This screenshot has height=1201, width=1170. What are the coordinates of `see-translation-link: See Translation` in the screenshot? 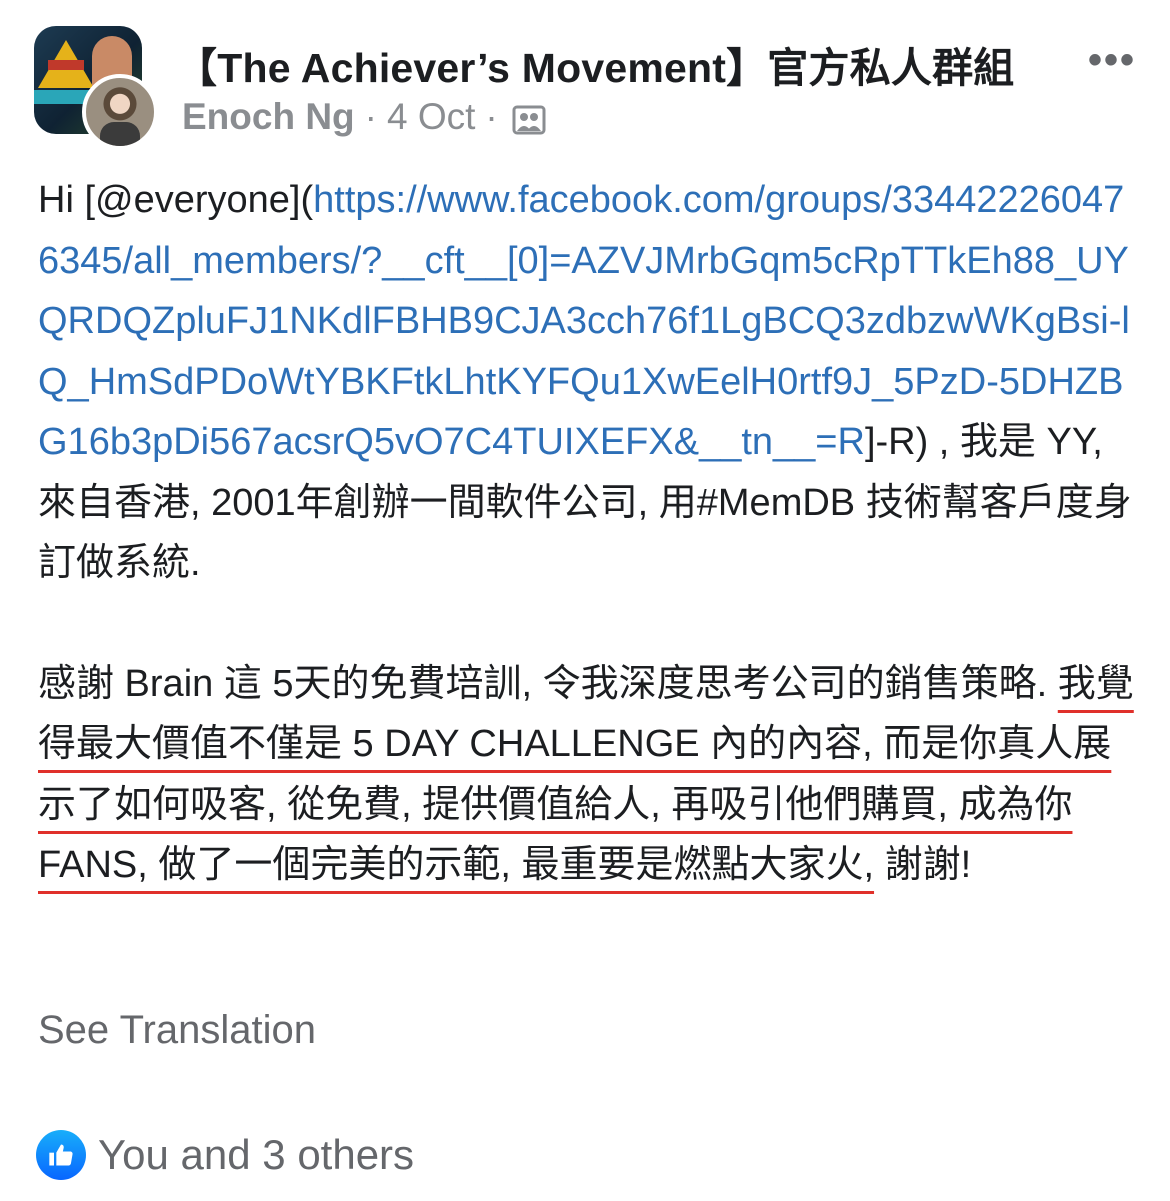 It's located at (177, 1030).